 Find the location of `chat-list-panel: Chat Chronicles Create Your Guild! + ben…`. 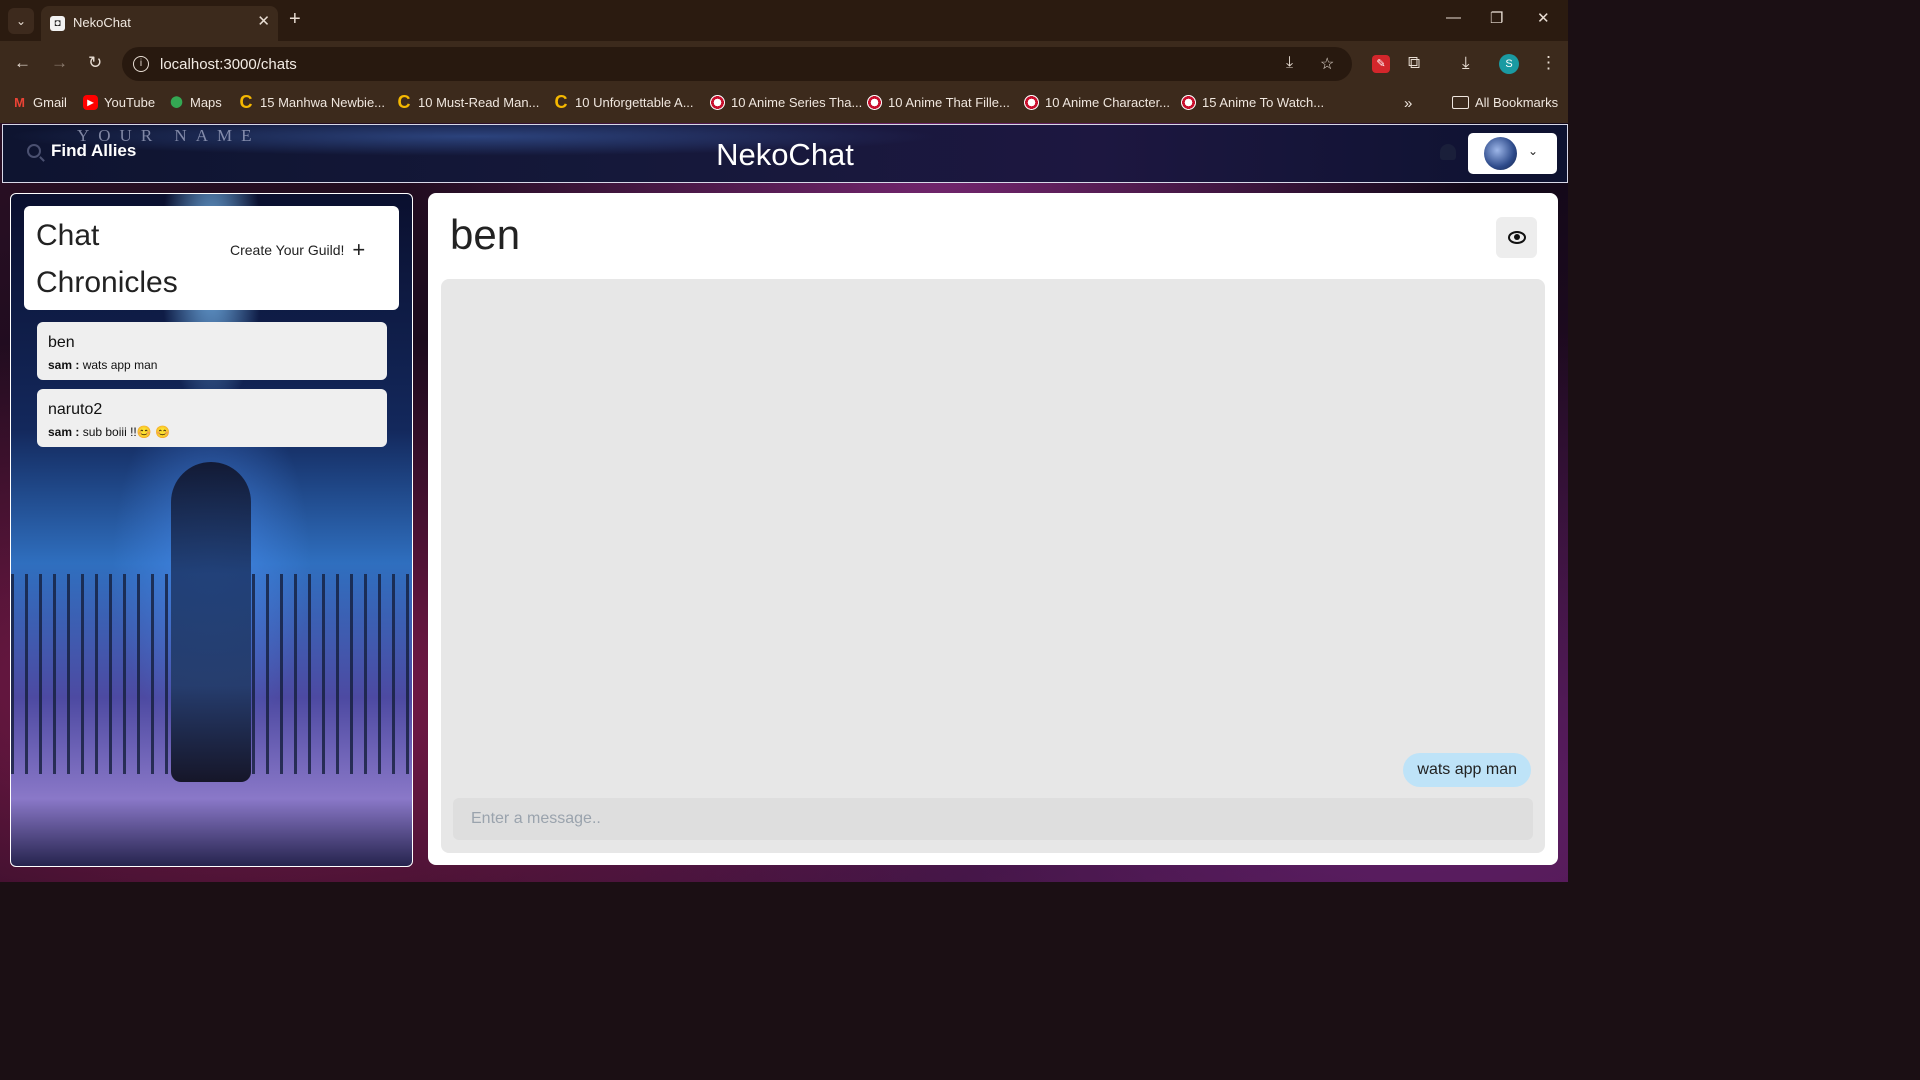

chat-list-panel: Chat Chronicles Create Your Guild! + ben… is located at coordinates (211, 530).